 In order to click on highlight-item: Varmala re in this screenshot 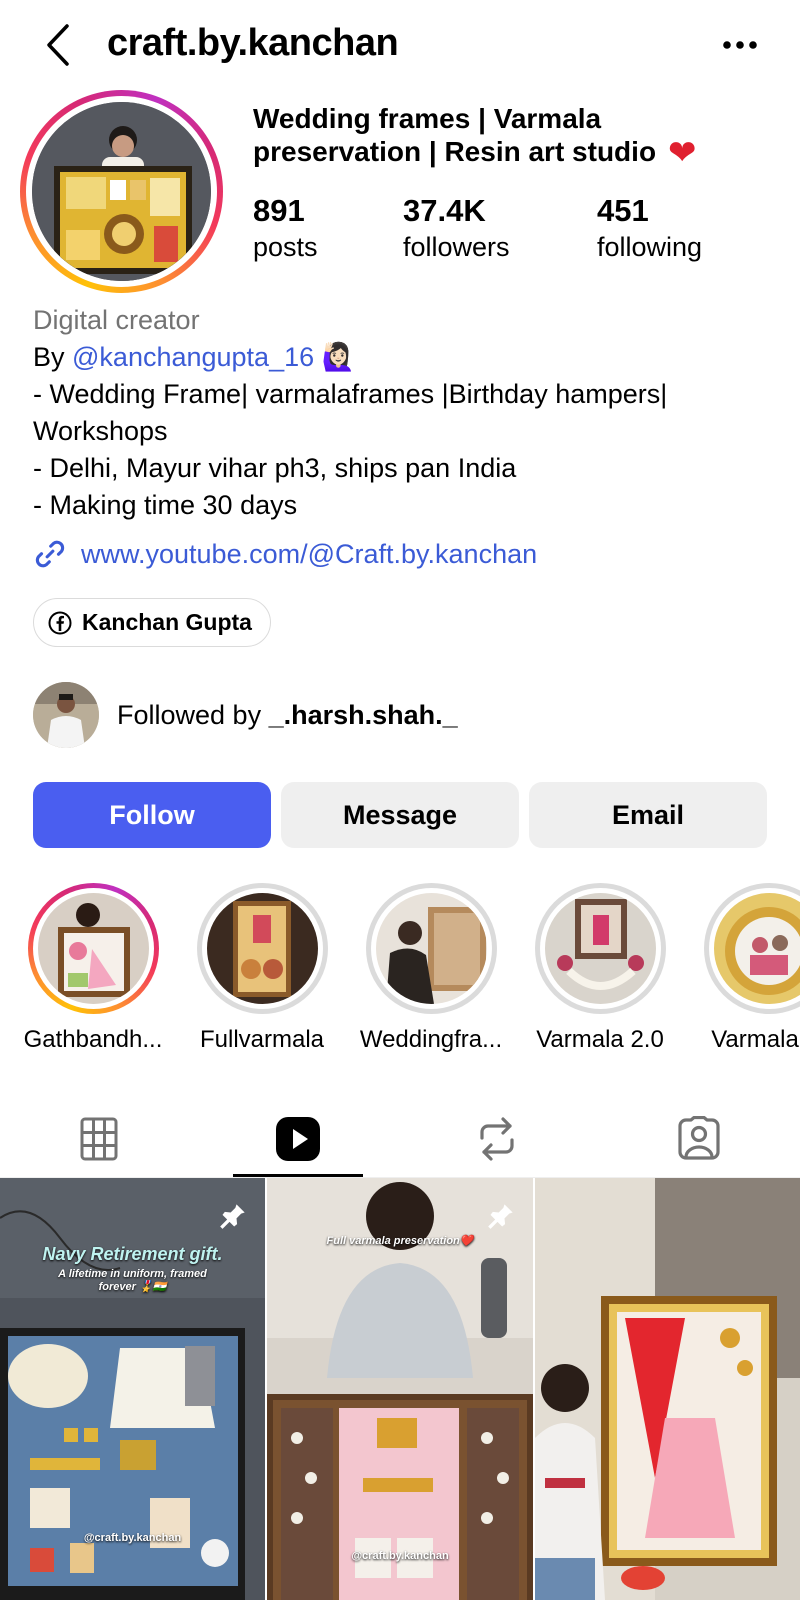, I will do `click(742, 968)`.